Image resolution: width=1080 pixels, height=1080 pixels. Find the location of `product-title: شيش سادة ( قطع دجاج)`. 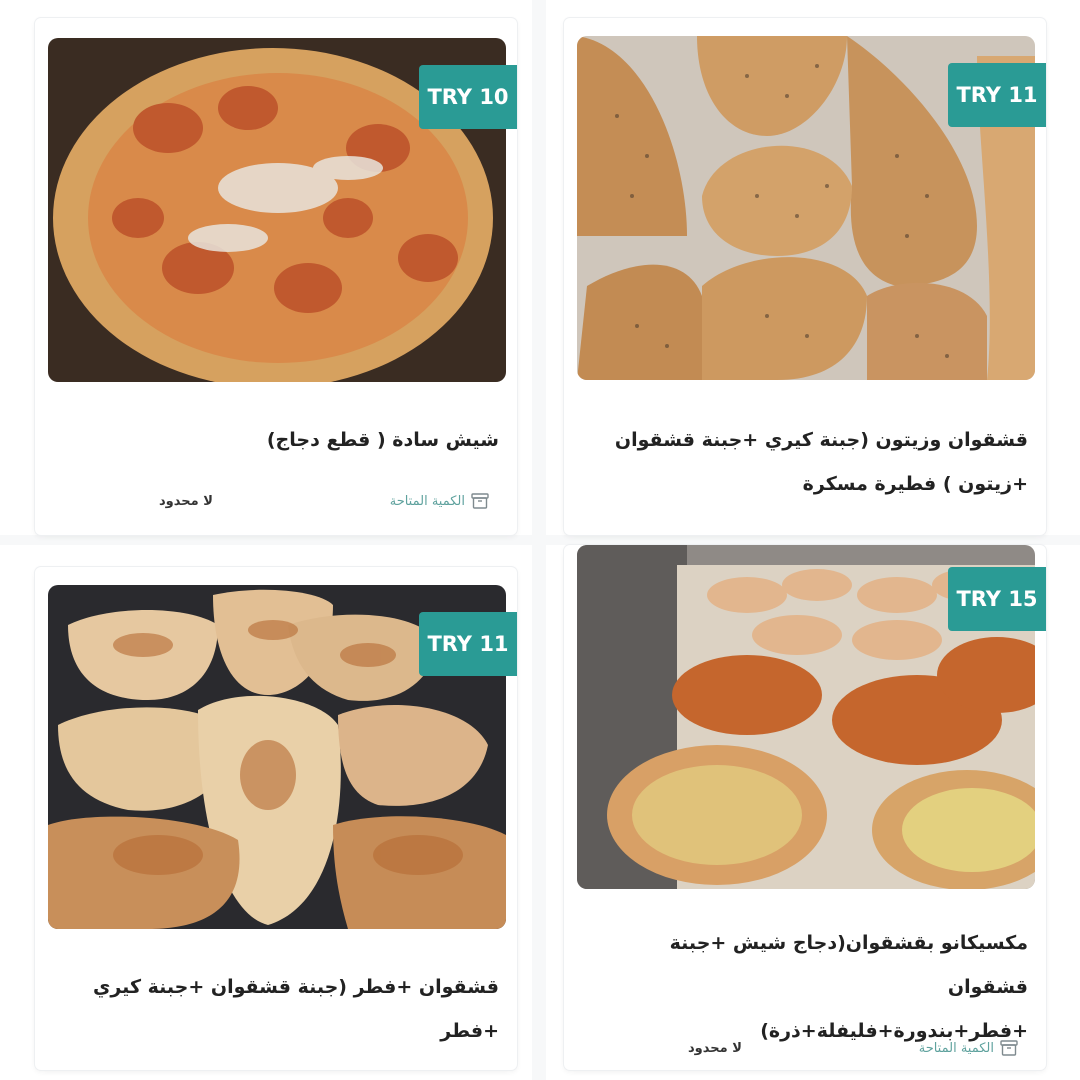

product-title: شيش سادة ( قطع دجاج) is located at coordinates (279, 440).